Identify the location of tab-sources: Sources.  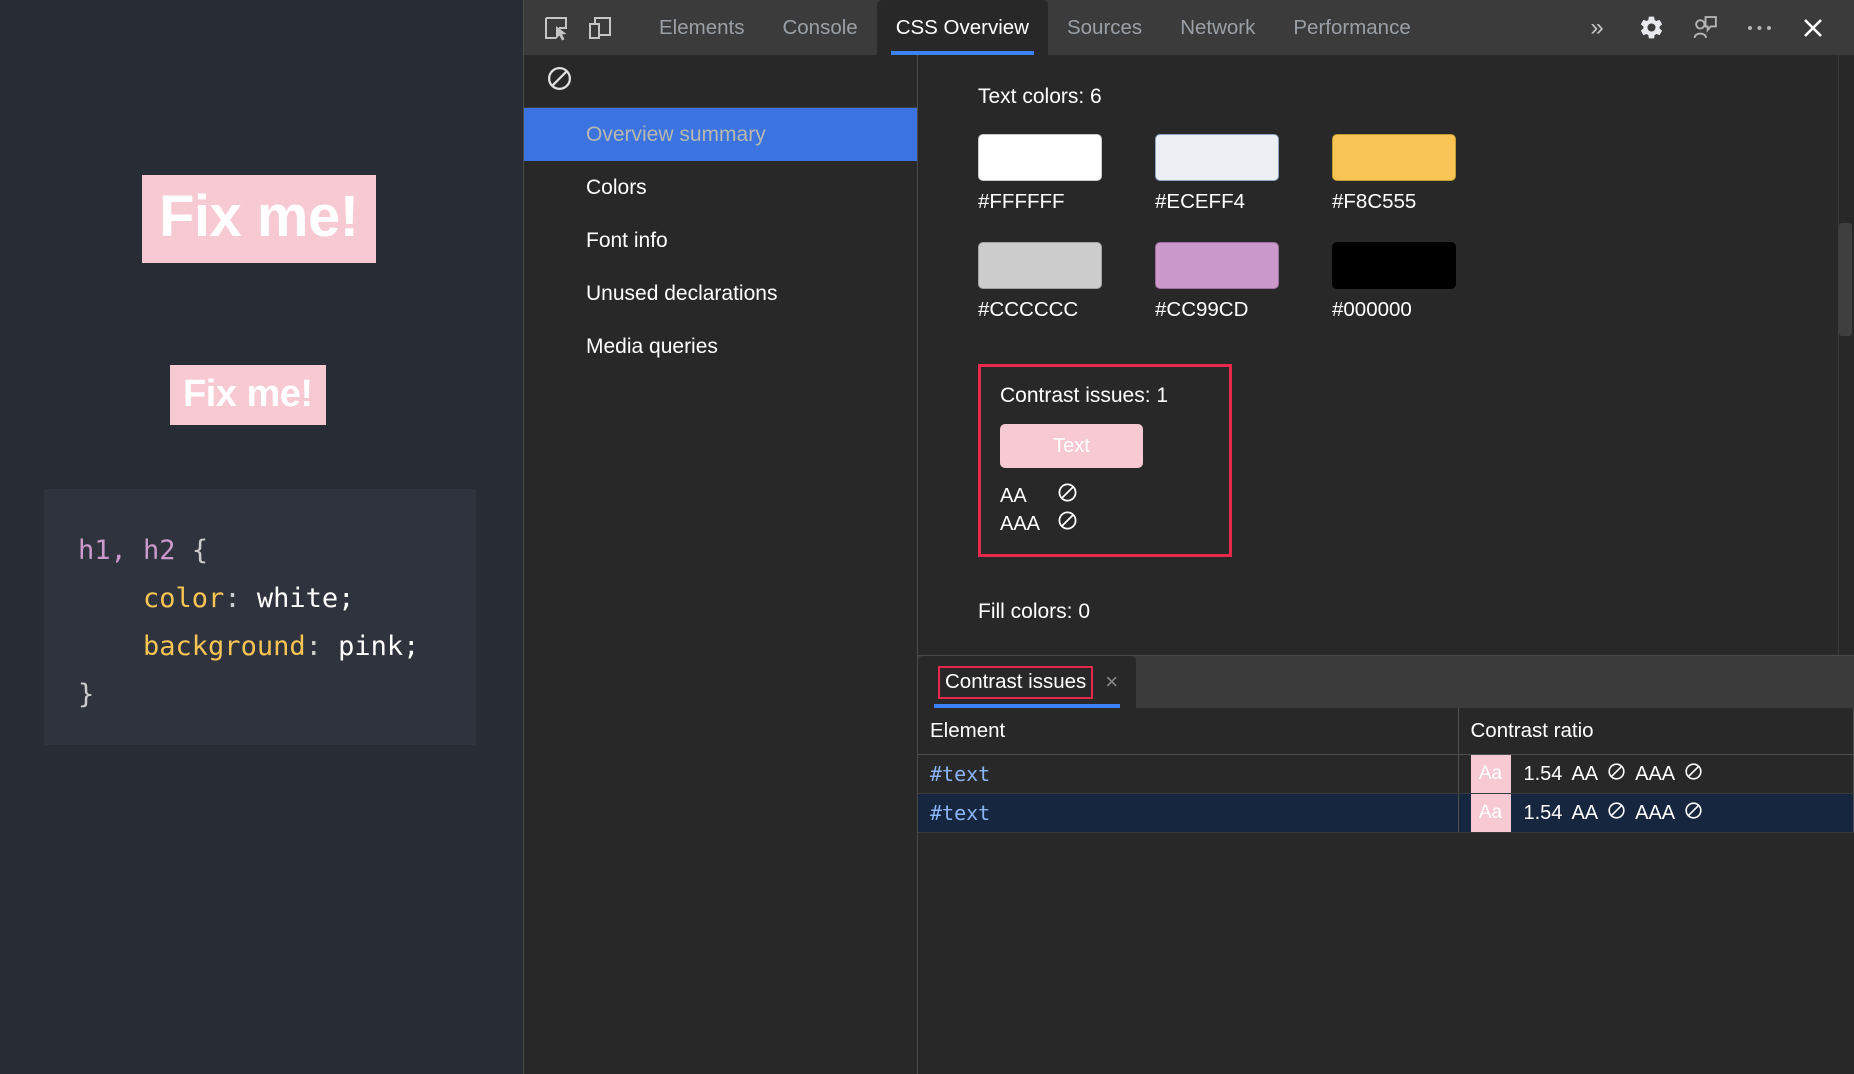
(1104, 27).